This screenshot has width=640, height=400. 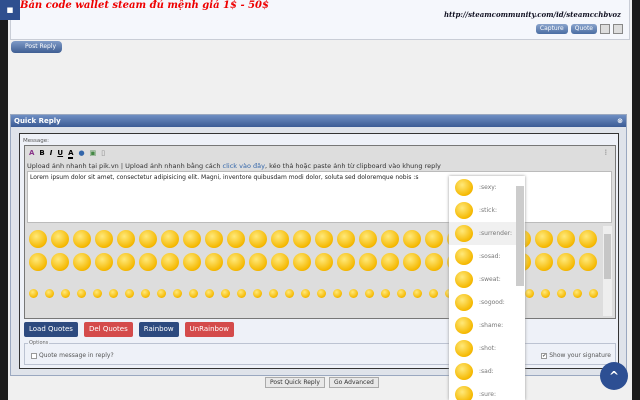 I want to click on smiley-option: :shame:, so click(x=487, y=325).